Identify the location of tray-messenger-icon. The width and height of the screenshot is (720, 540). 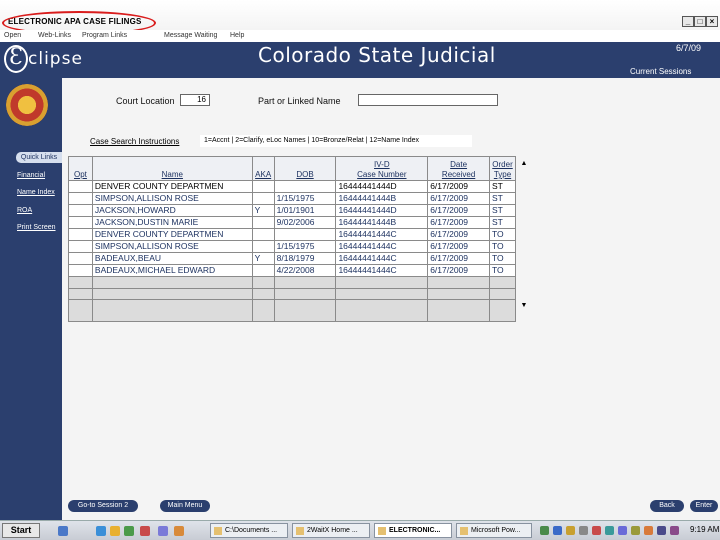
(622, 530).